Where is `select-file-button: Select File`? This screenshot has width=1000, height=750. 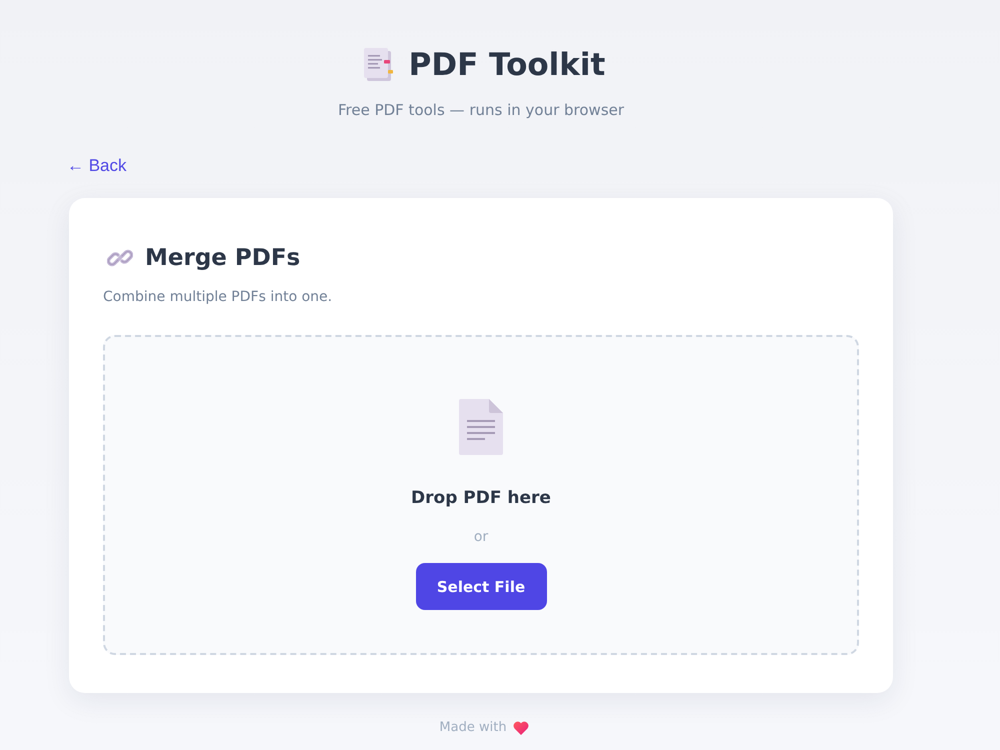
select-file-button: Select File is located at coordinates (481, 586).